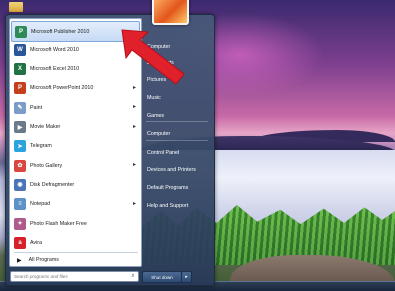  What do you see at coordinates (177, 98) in the screenshot?
I see `right-item-music: Music` at bounding box center [177, 98].